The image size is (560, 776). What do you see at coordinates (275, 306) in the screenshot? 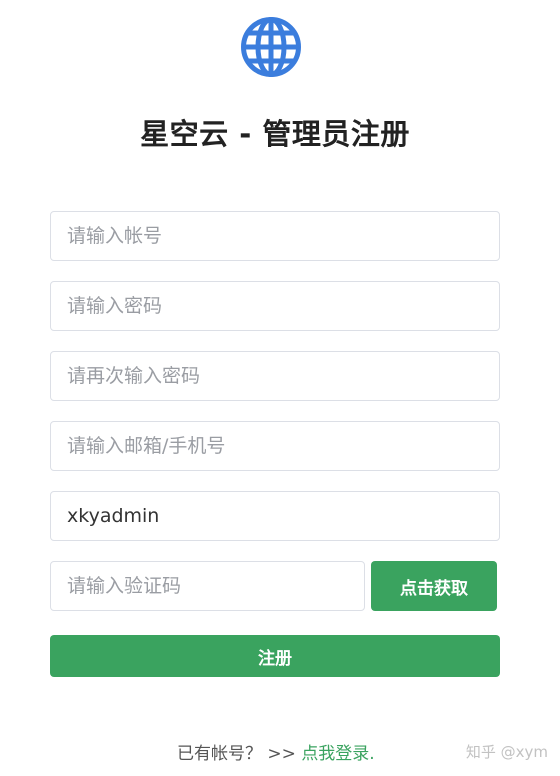
I see `password-input` at bounding box center [275, 306].